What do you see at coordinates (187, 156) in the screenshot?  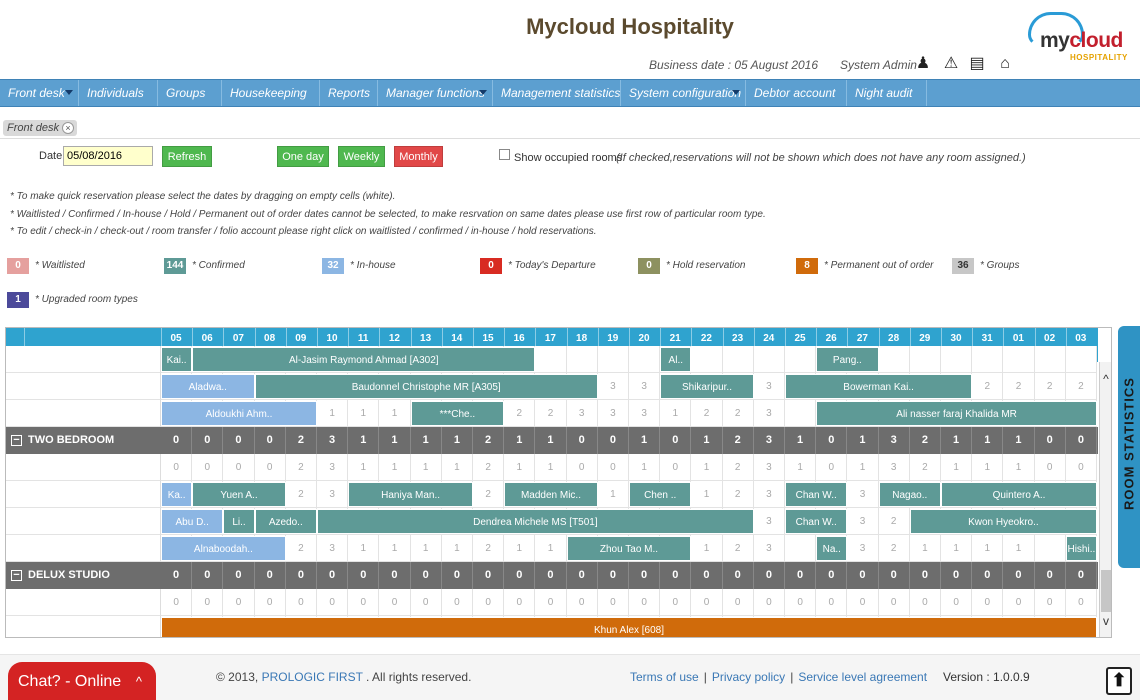 I see `refresh-button: Refresh` at bounding box center [187, 156].